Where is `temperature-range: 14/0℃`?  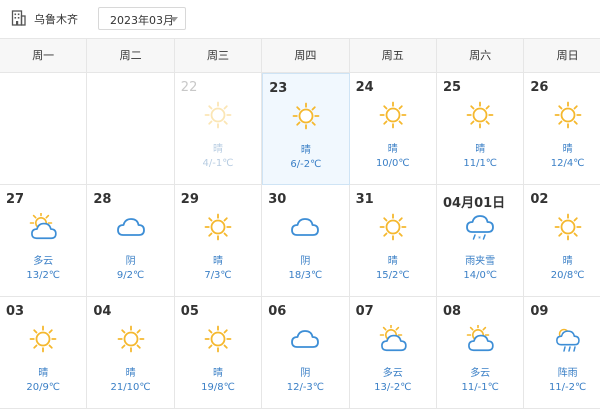 temperature-range: 14/0℃ is located at coordinates (480, 275).